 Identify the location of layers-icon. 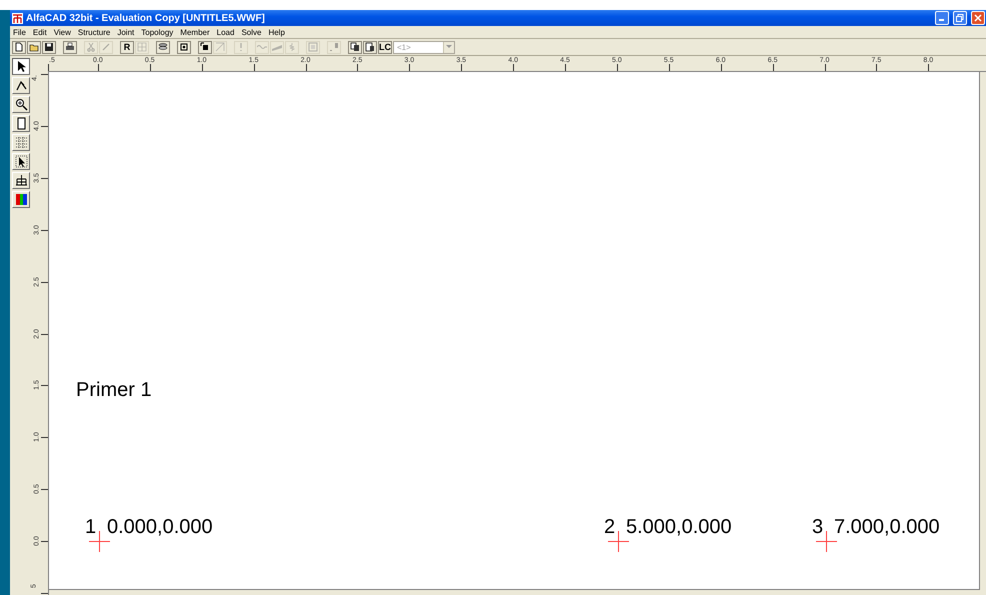
(163, 47).